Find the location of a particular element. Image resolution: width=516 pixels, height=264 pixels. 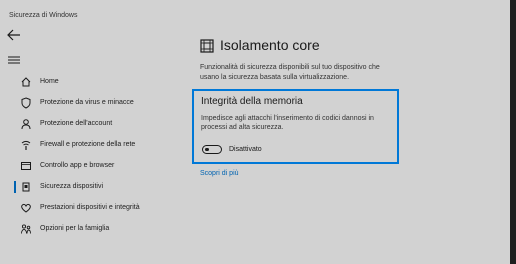

sidebar-item-virus-protection: Protezione da virus e minacce is located at coordinates (92, 103).